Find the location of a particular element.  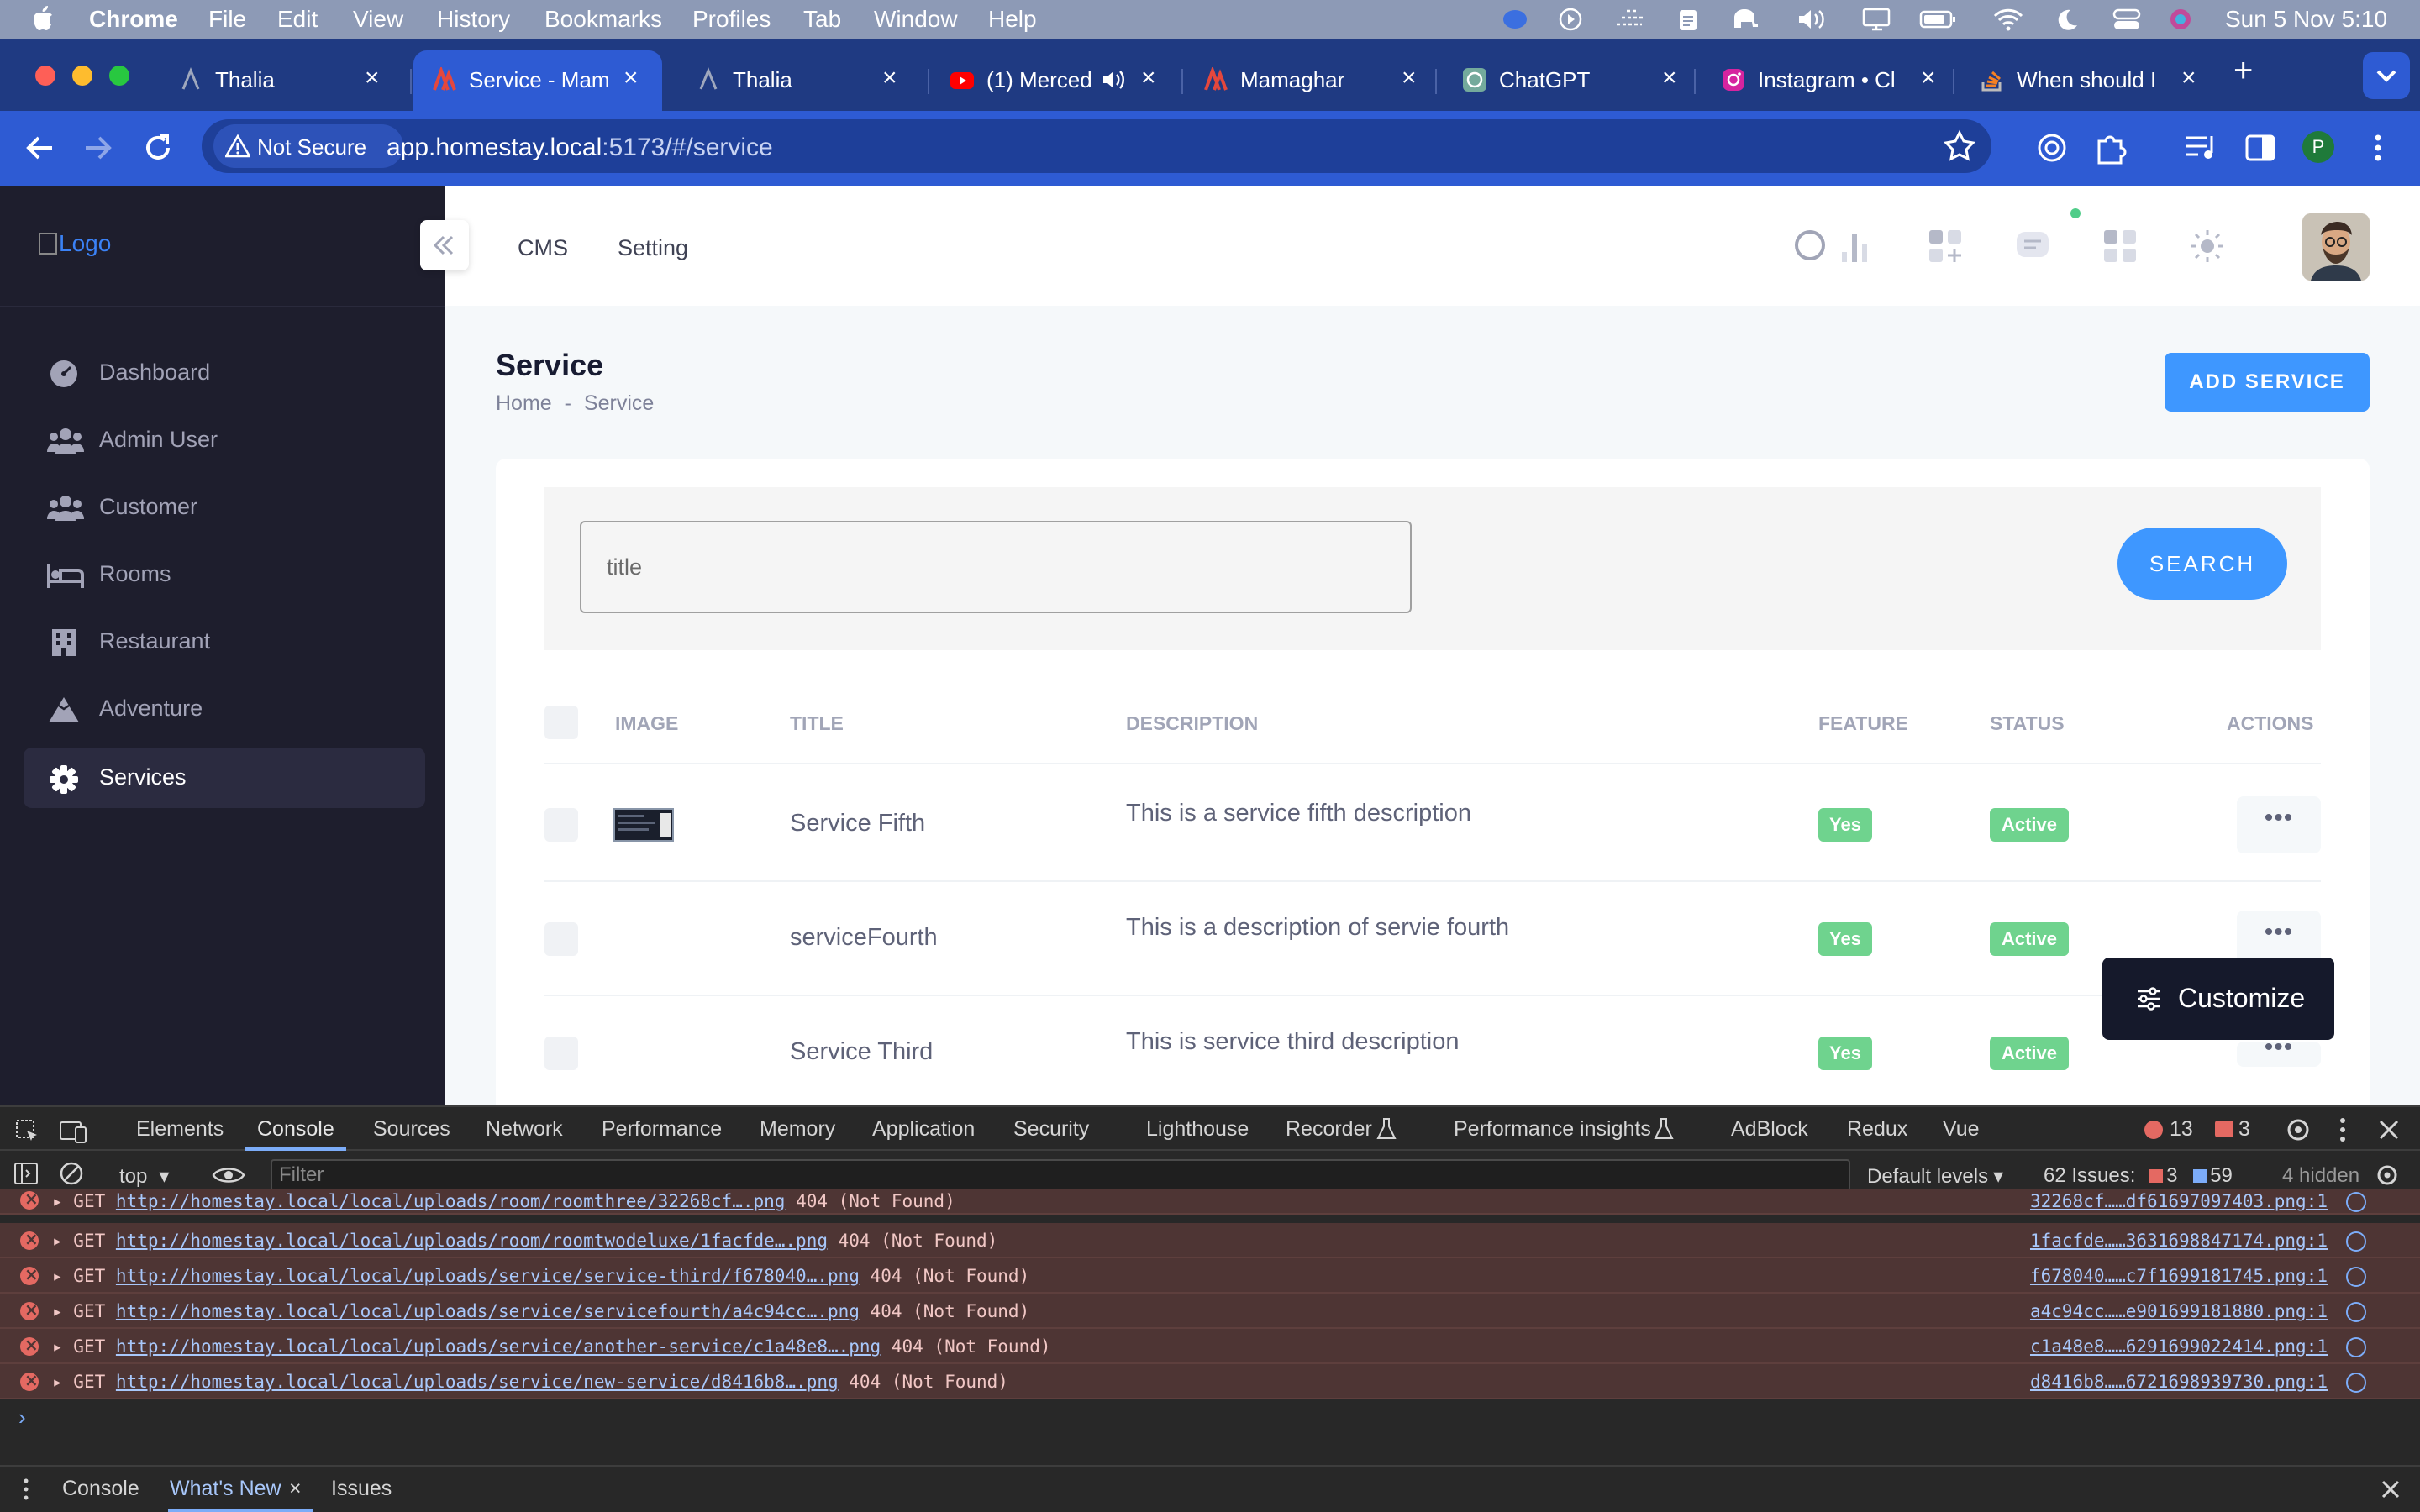

devtools-tab-performance: Performance is located at coordinates (662, 1129).